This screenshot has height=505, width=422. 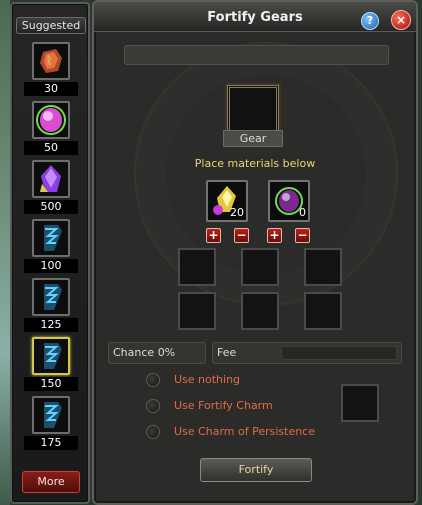 What do you see at coordinates (51, 482) in the screenshot?
I see `more-button: More` at bounding box center [51, 482].